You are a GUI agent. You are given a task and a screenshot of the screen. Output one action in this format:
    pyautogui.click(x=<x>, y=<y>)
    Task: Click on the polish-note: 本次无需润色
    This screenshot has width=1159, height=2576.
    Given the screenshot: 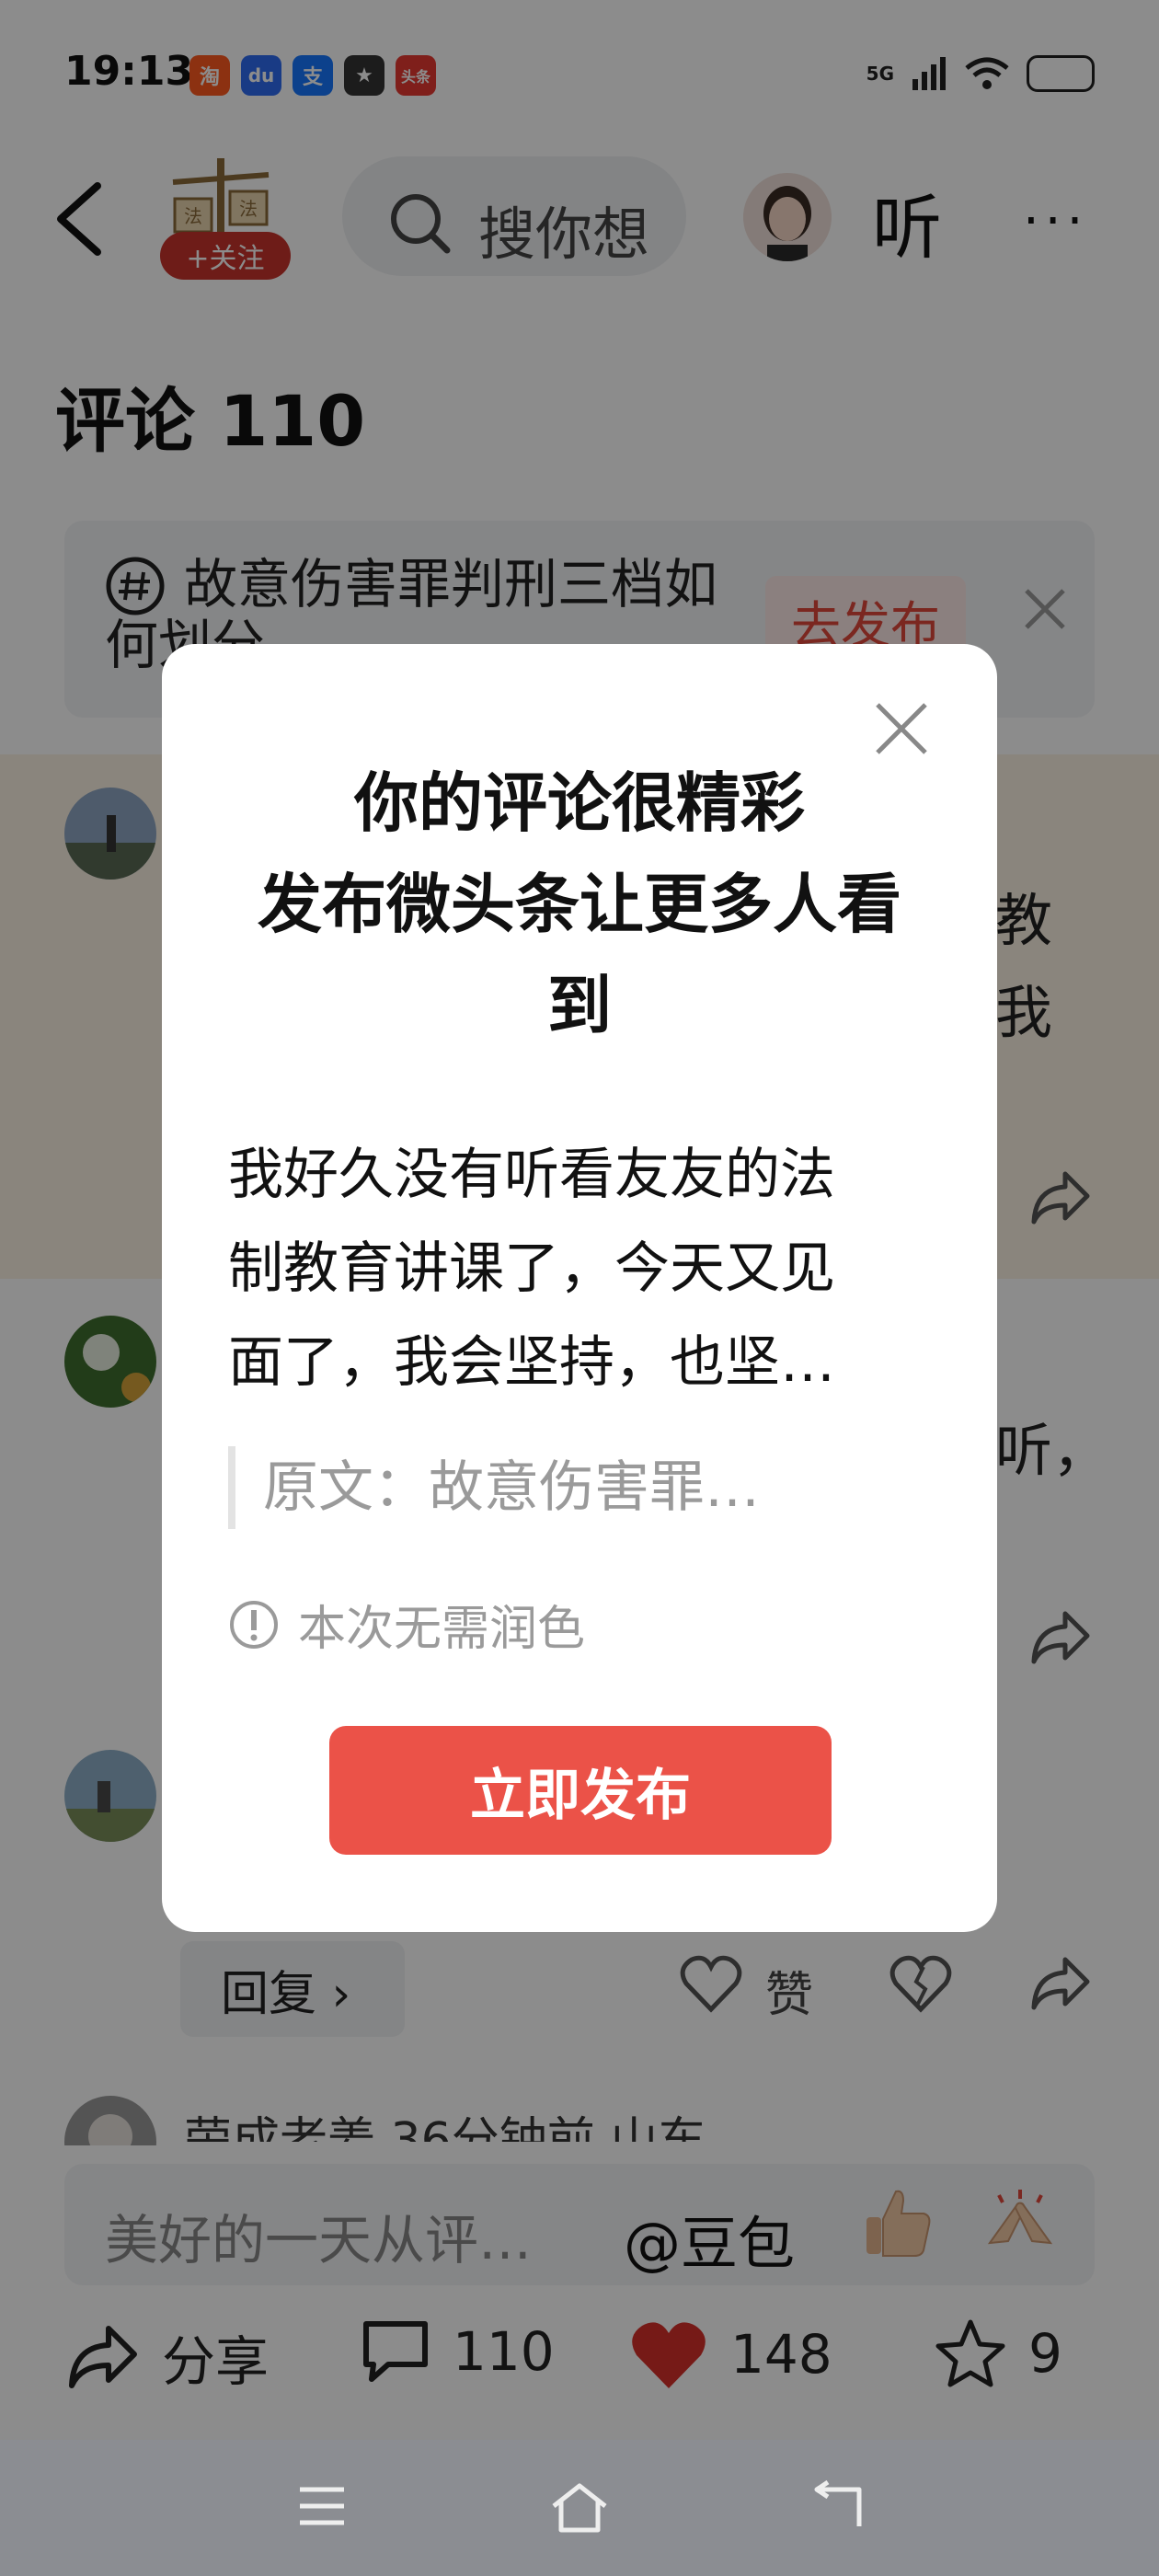 What is the action you would take?
    pyautogui.click(x=406, y=1624)
    